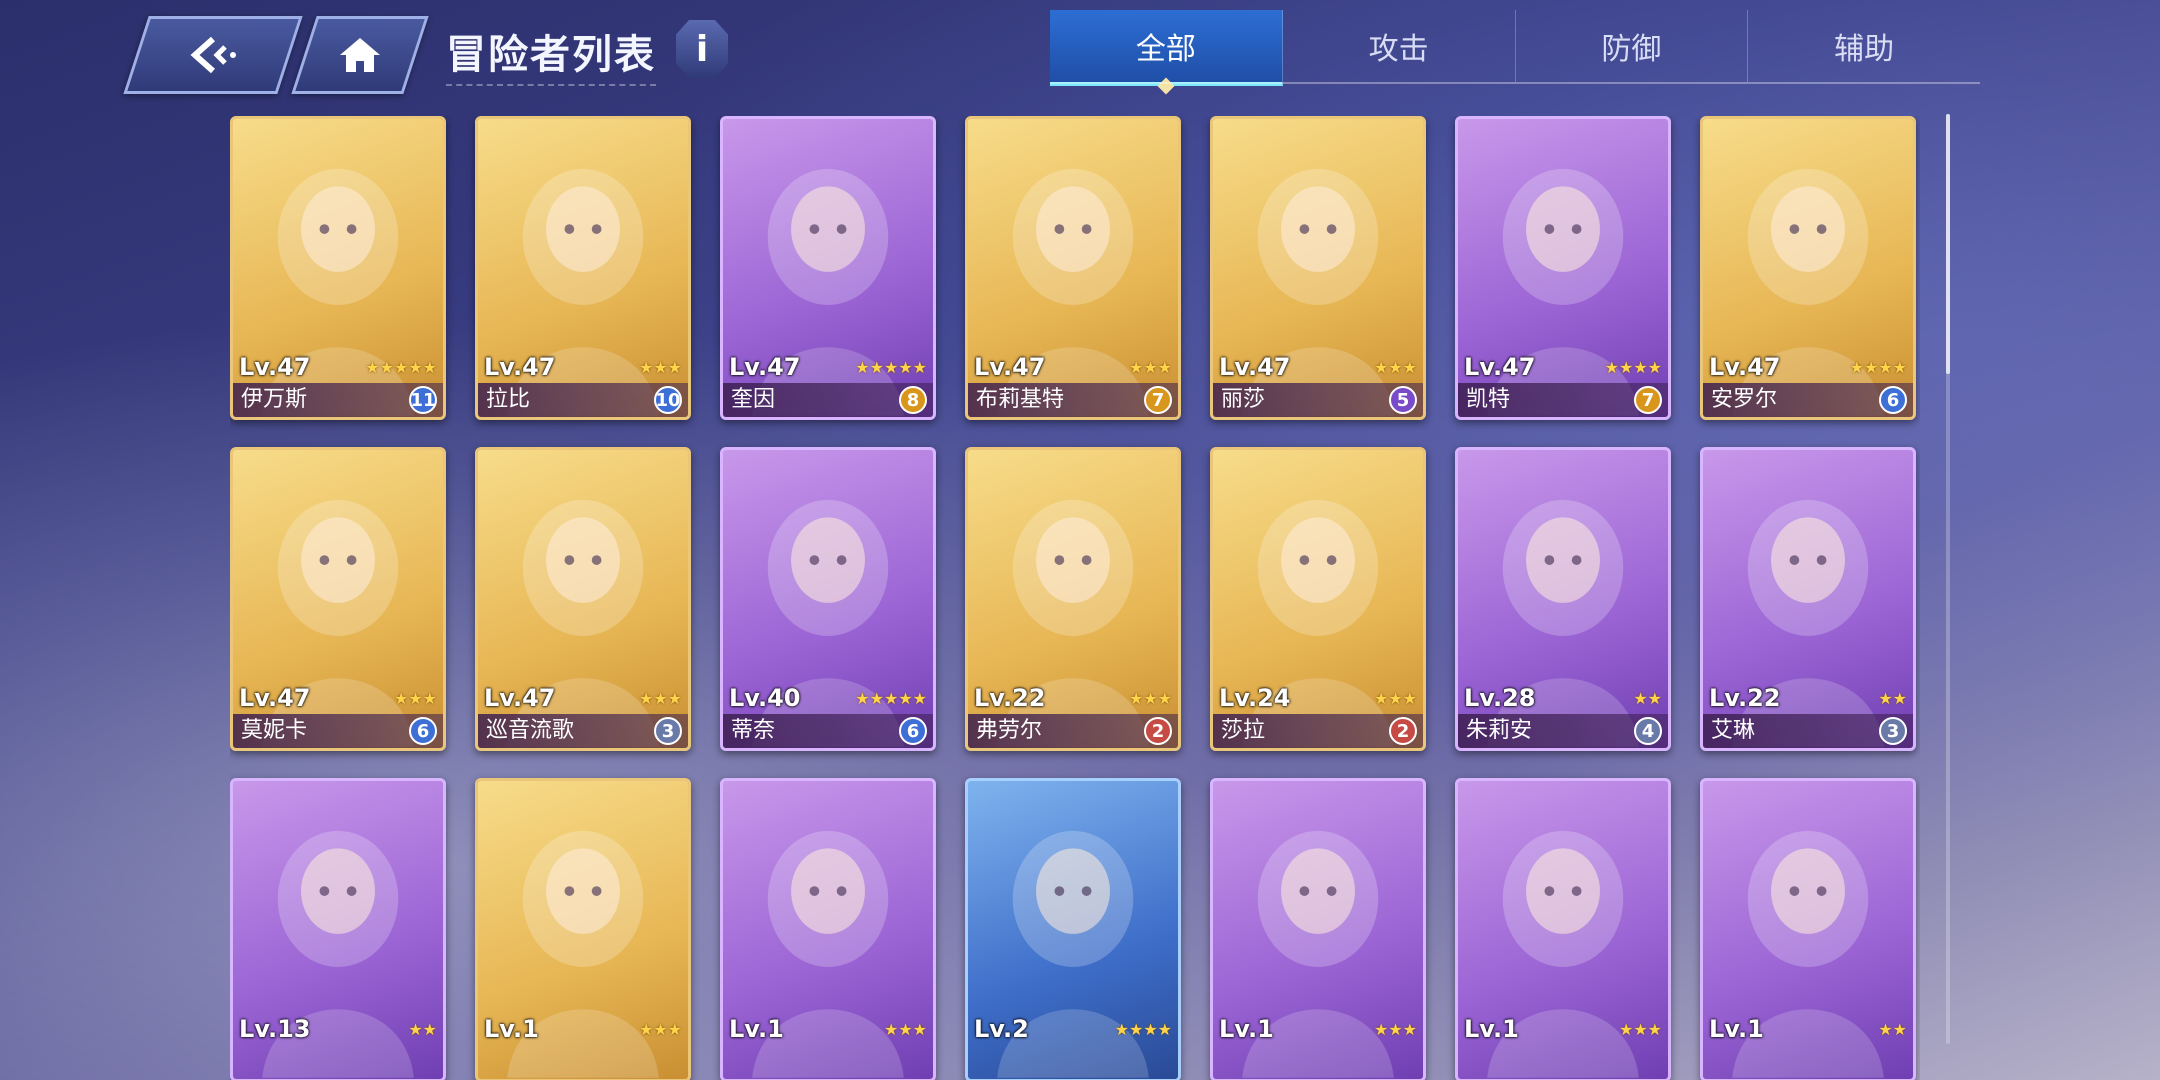  Describe the element at coordinates (338, 929) in the screenshot. I see `adventurer-card: Lv.13 ★★` at that location.